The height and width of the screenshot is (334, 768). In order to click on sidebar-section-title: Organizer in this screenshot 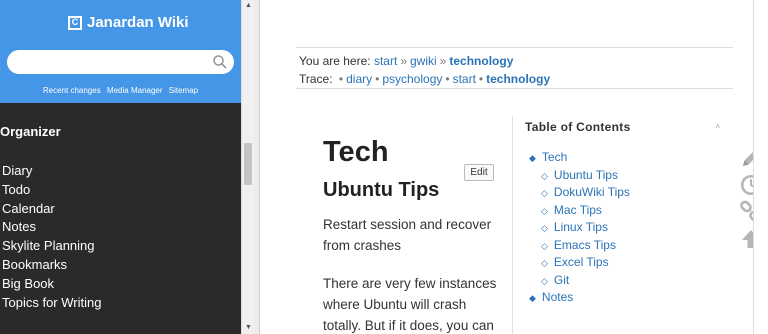, I will do `click(30, 131)`.